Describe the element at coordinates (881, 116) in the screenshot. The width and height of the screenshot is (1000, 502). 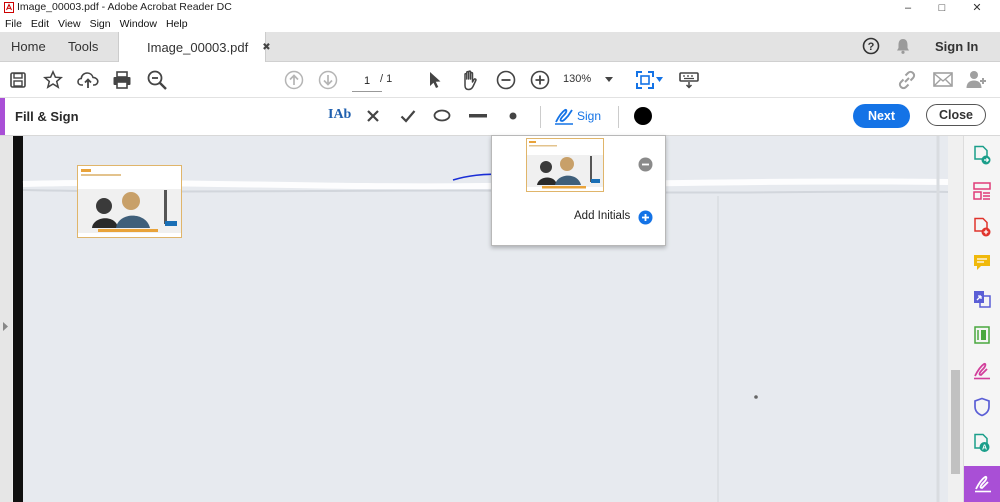
I see `next-button: Next` at that location.